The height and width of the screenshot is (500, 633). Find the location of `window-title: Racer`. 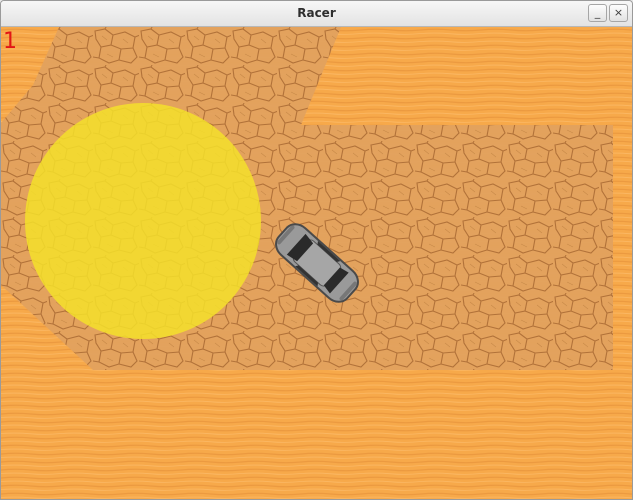

window-title: Racer is located at coordinates (316, 13).